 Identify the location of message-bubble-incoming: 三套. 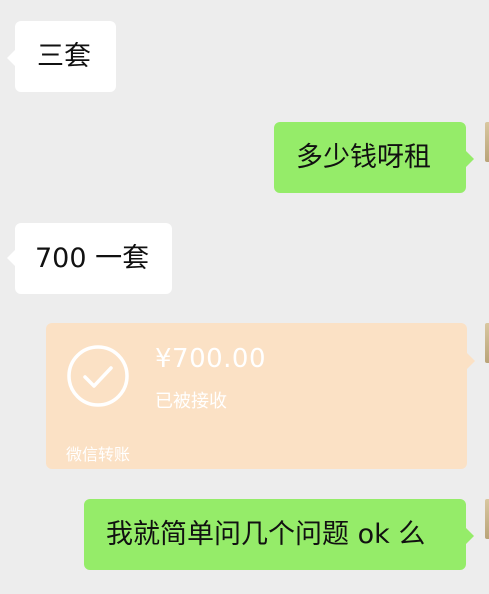
(65, 56).